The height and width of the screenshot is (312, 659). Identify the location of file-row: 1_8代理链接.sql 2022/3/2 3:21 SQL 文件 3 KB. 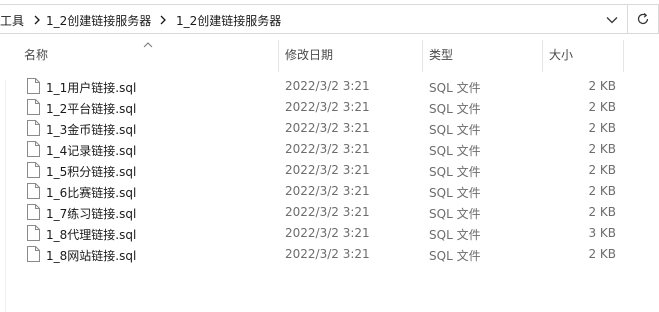
(327, 233).